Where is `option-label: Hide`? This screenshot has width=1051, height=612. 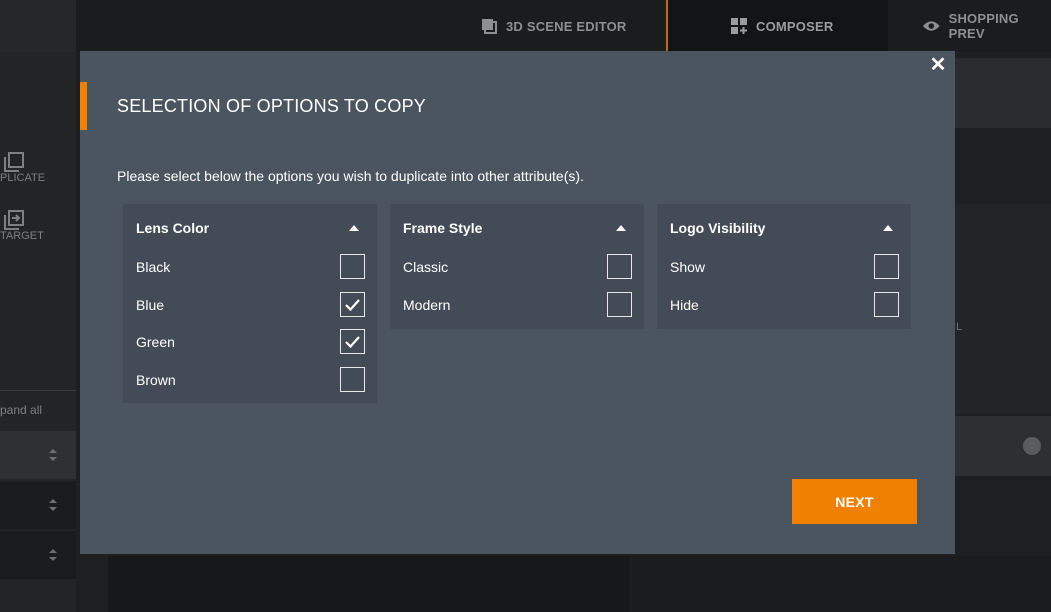
option-label: Hide is located at coordinates (684, 305).